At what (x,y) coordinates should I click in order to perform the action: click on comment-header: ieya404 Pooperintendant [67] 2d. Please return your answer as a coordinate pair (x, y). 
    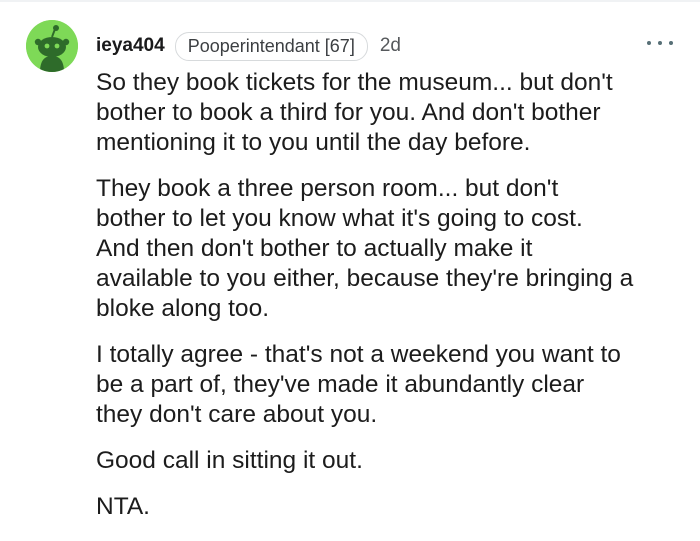
    Looking at the image, I should click on (248, 46).